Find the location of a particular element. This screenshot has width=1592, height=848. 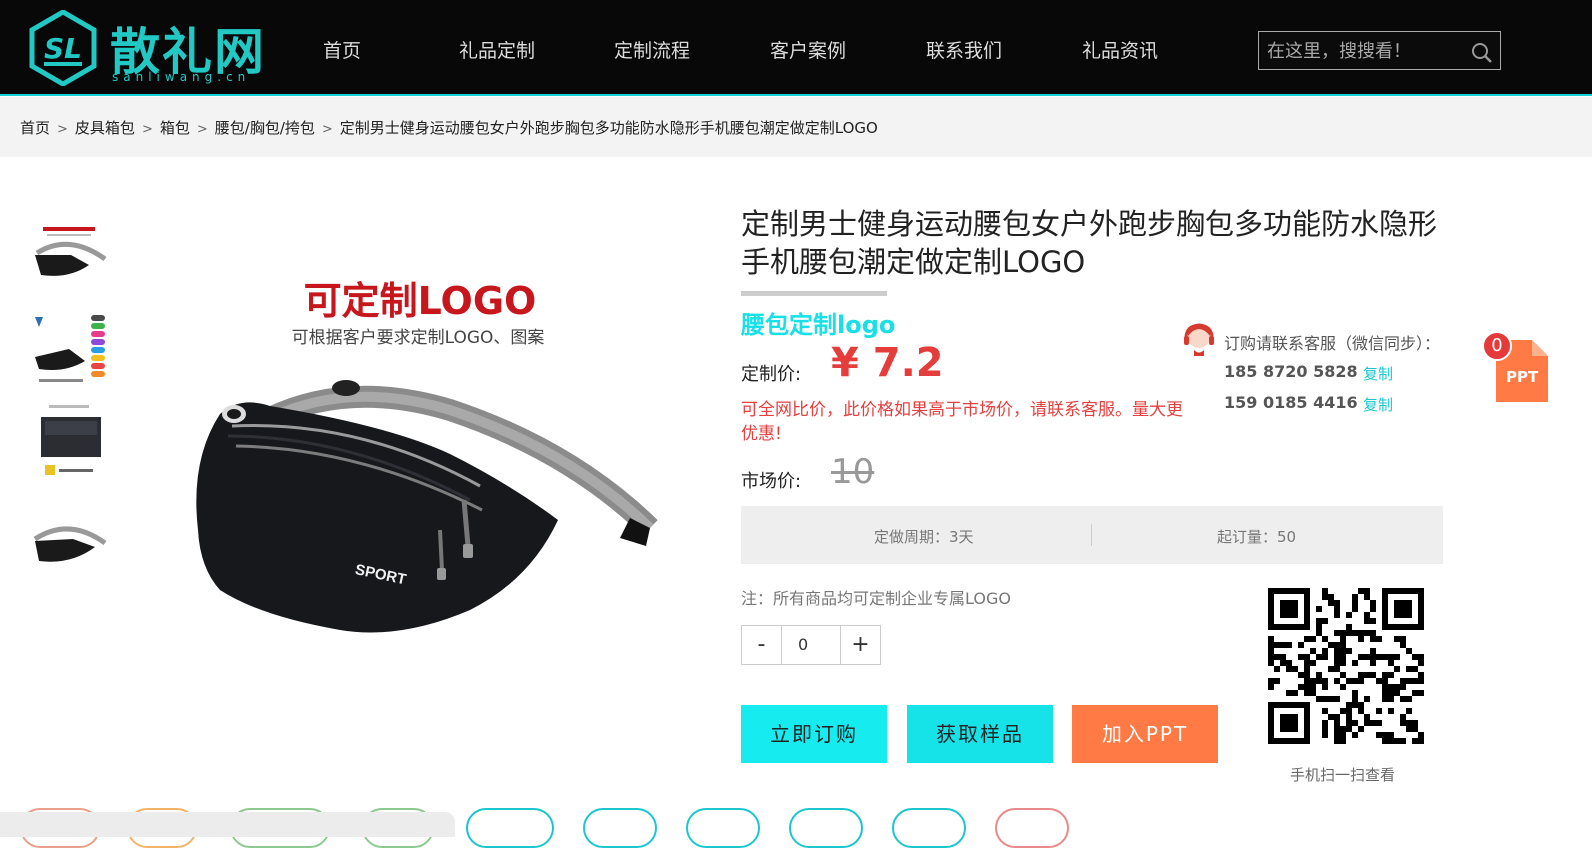

search-icon is located at coordinates (1482, 55).